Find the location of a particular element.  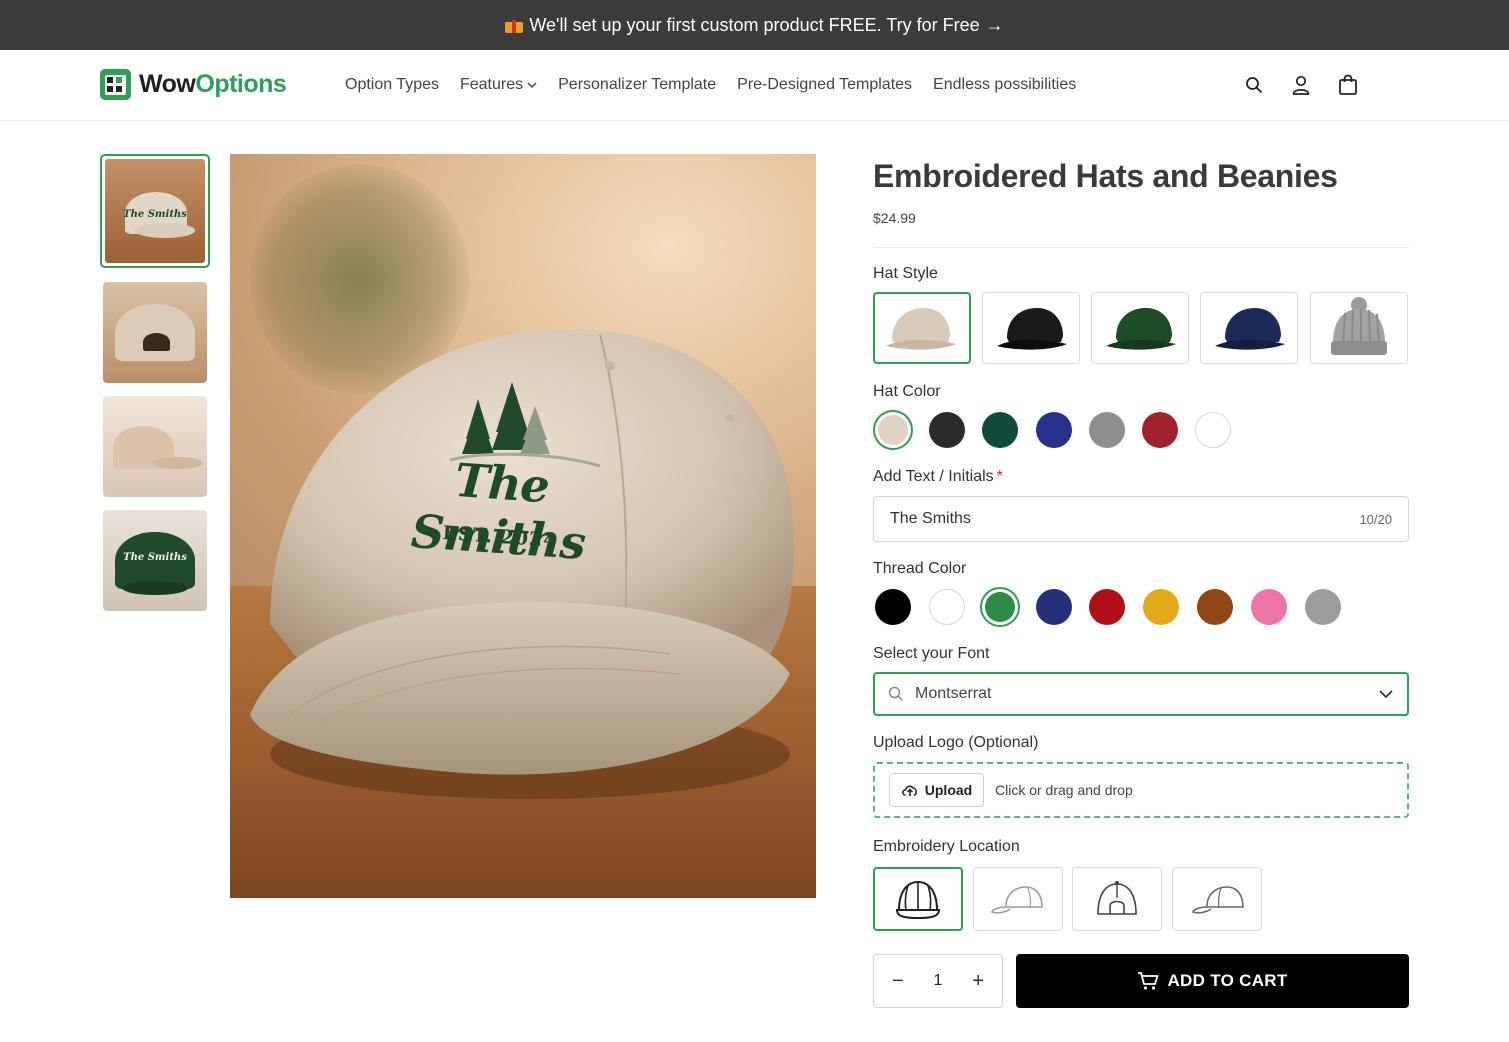

product-title: Embroidered Hats and Beanies is located at coordinates (1105, 176).